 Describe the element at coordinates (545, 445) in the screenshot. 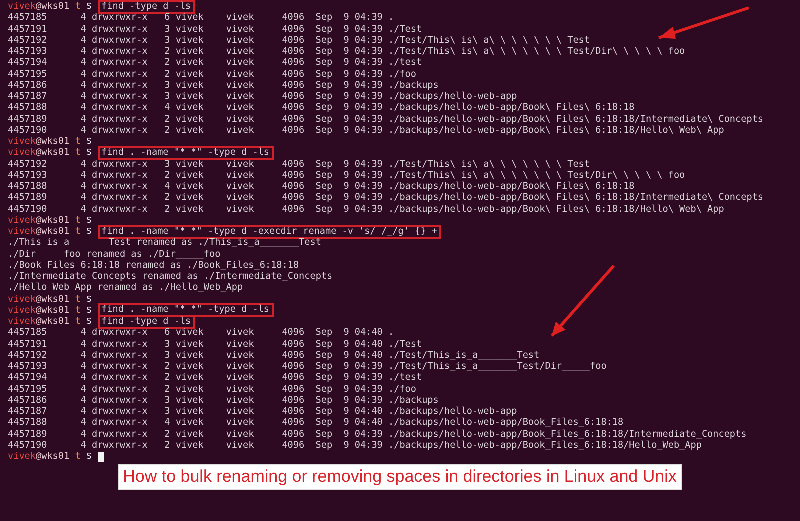

I see `directory-path: ./backups/hello-web-app/Book_Files_6:18:18/Hello_Web_App` at that location.